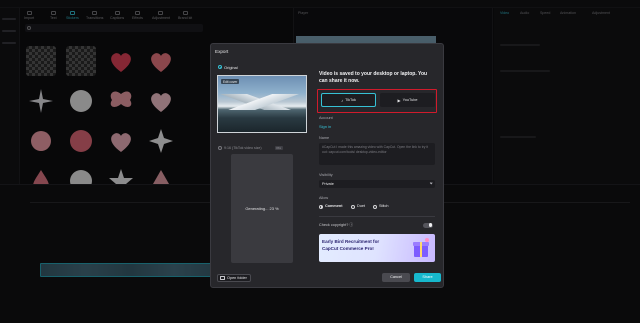 The width and height of the screenshot is (640, 323). I want to click on preview-mountains, so click(262, 102).